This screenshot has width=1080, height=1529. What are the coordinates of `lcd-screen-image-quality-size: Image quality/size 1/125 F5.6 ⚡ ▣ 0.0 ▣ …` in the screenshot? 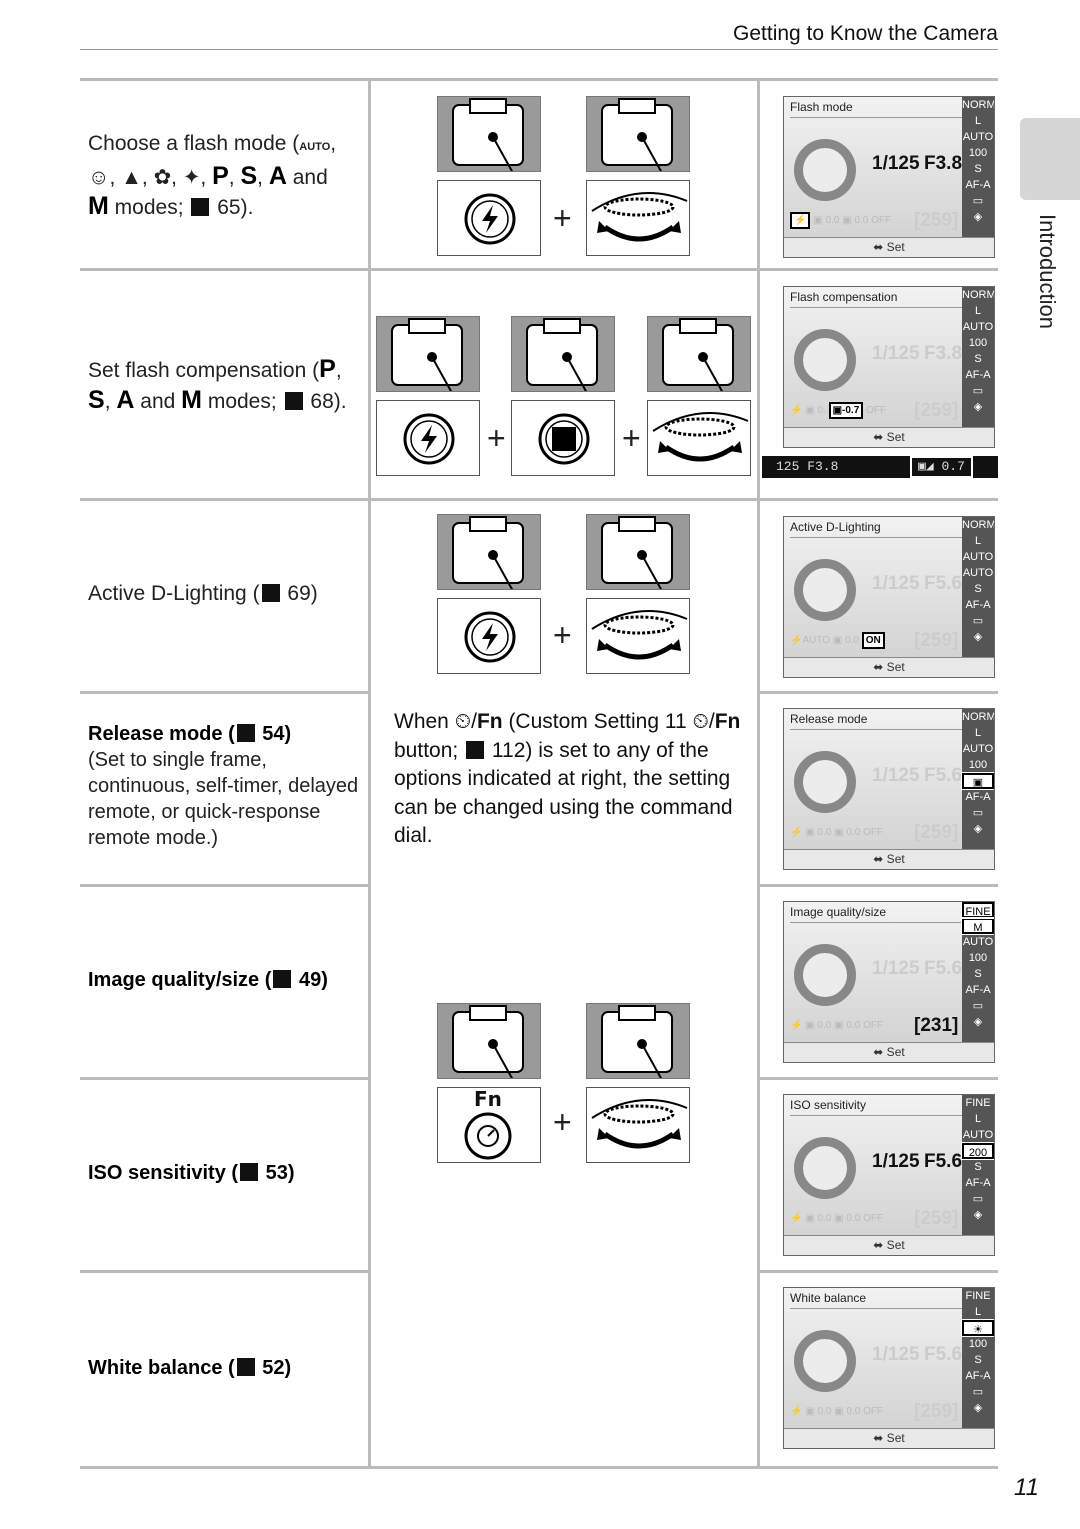 It's located at (889, 982).